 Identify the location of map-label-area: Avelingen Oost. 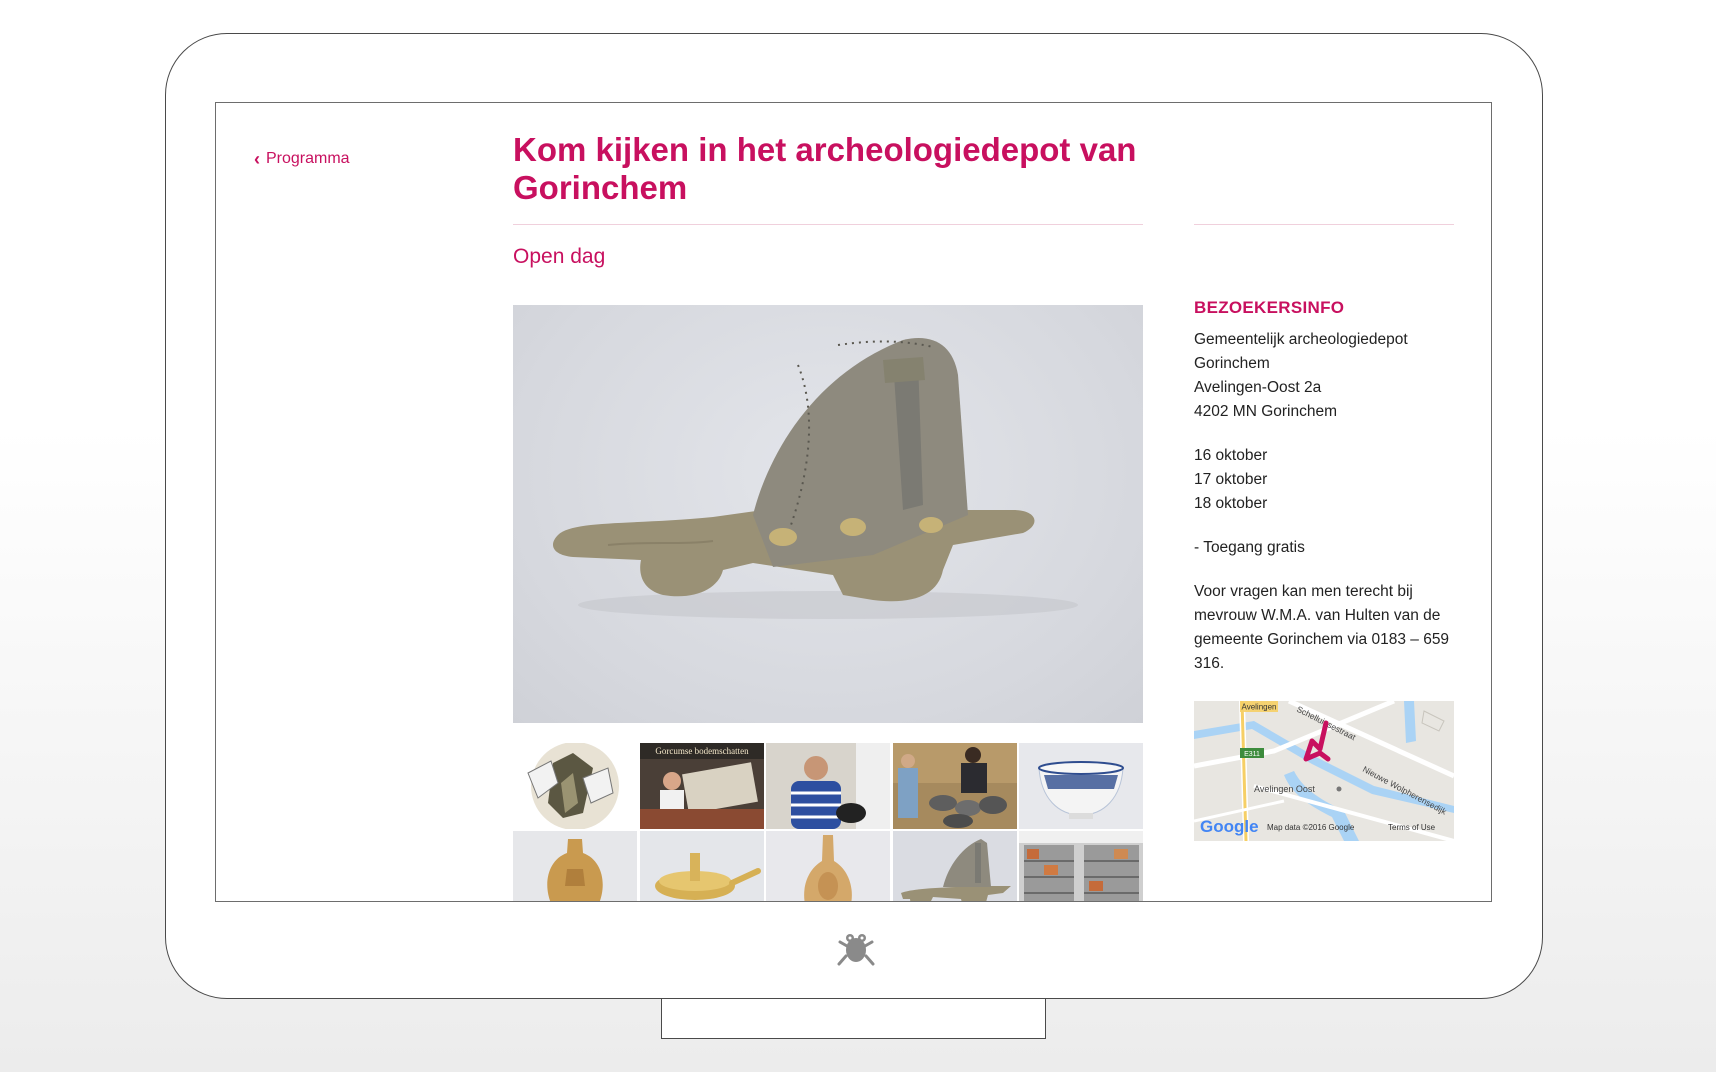
(1284, 789).